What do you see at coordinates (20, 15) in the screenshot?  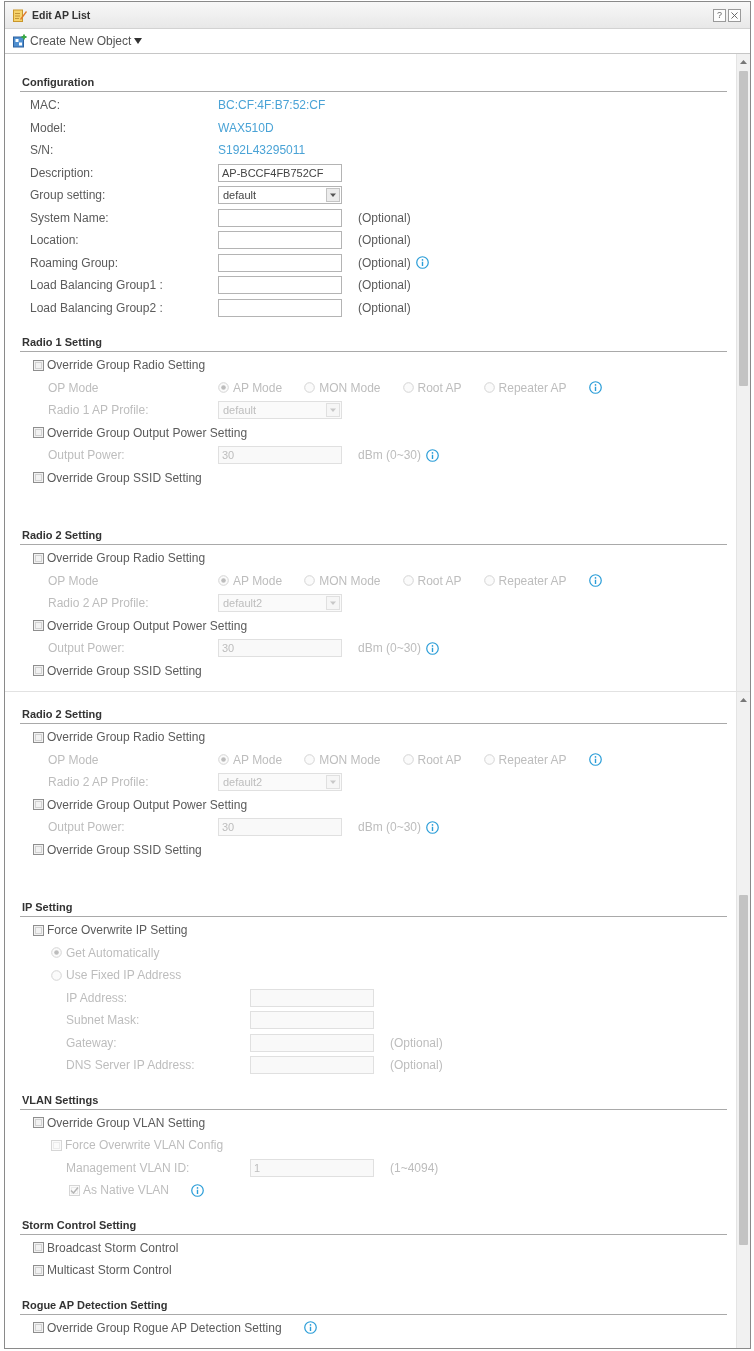 I see `notepad-pencil-icon` at bounding box center [20, 15].